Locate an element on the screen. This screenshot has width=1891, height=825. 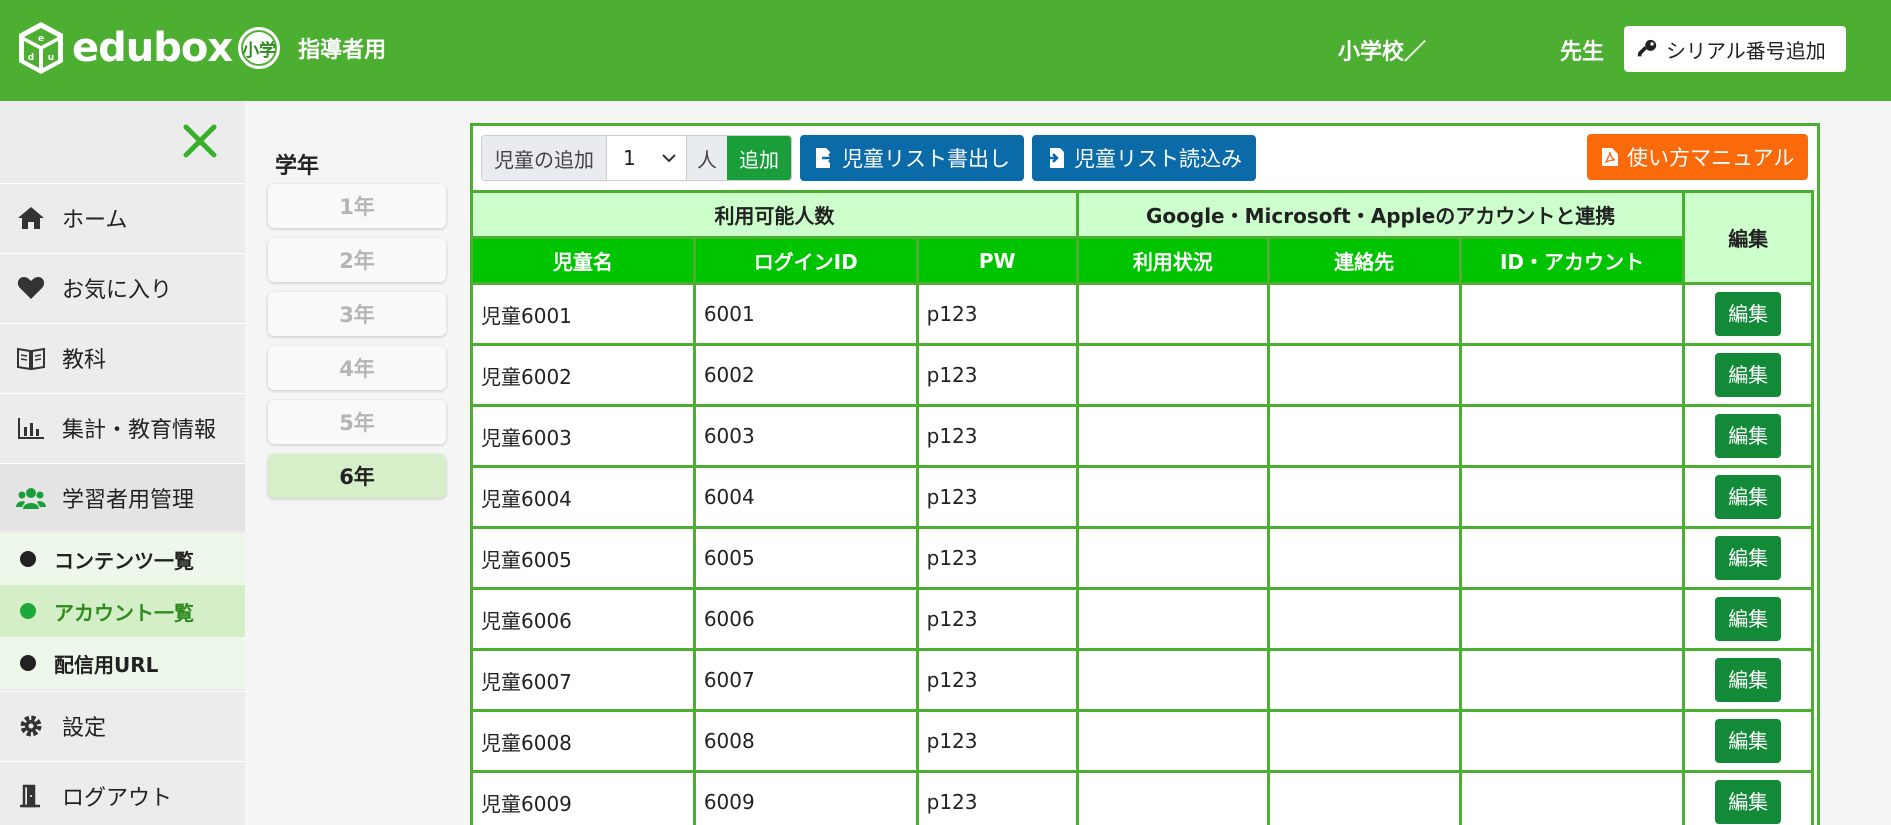
sidebar-subitem-accounts: アカウント一覧 is located at coordinates (122, 611).